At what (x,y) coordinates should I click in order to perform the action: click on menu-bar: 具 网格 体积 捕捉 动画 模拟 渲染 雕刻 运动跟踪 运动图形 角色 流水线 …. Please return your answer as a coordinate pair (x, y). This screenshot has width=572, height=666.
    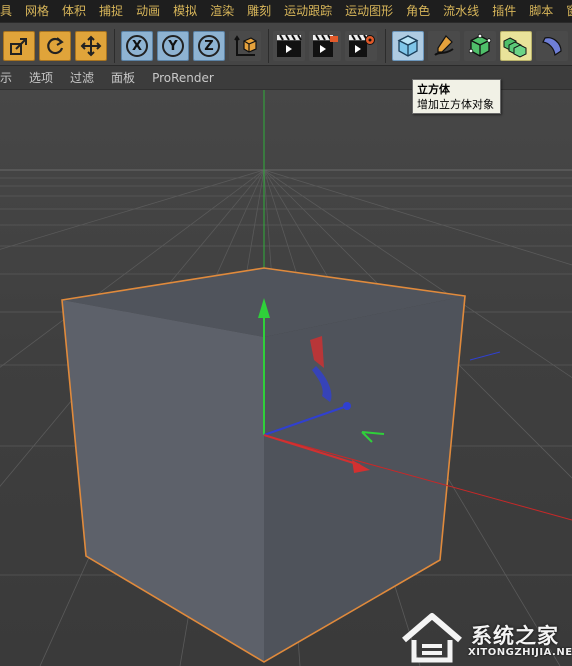
    Looking at the image, I should click on (286, 11).